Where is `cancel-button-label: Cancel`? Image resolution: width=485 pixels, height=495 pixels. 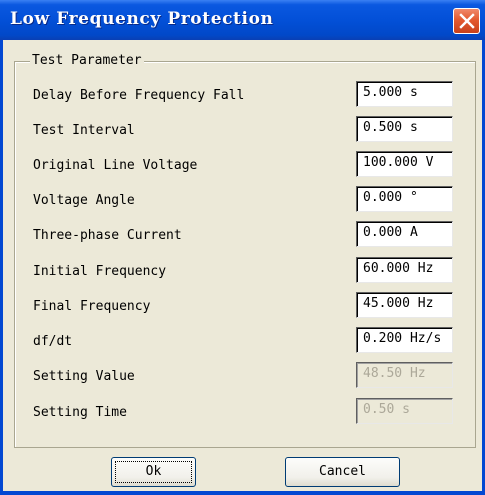 cancel-button-label: Cancel is located at coordinates (342, 471).